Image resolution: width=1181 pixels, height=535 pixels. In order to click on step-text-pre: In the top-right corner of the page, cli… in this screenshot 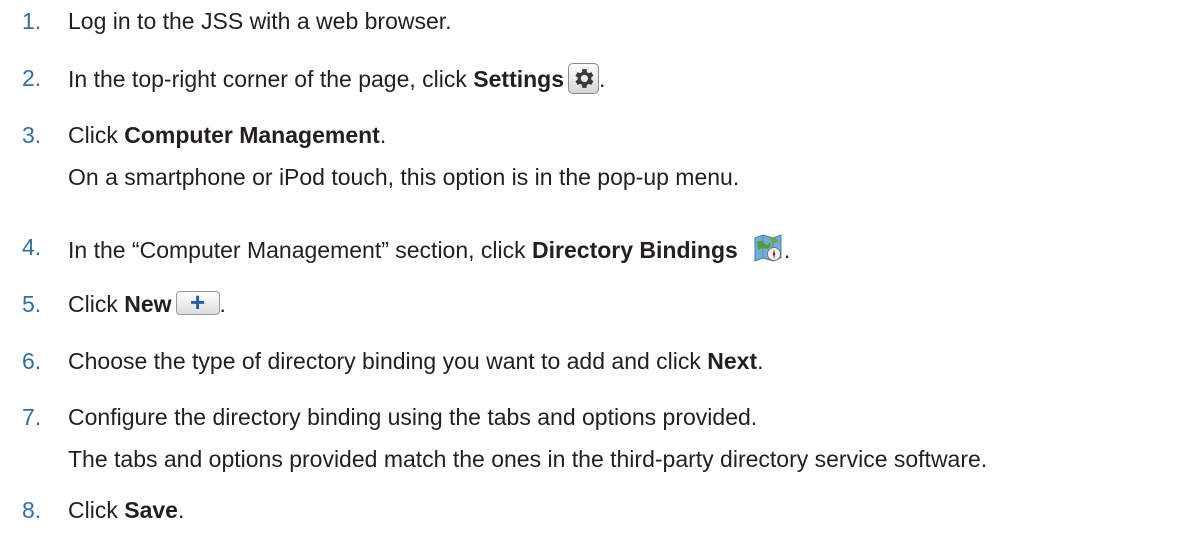, I will do `click(271, 79)`.